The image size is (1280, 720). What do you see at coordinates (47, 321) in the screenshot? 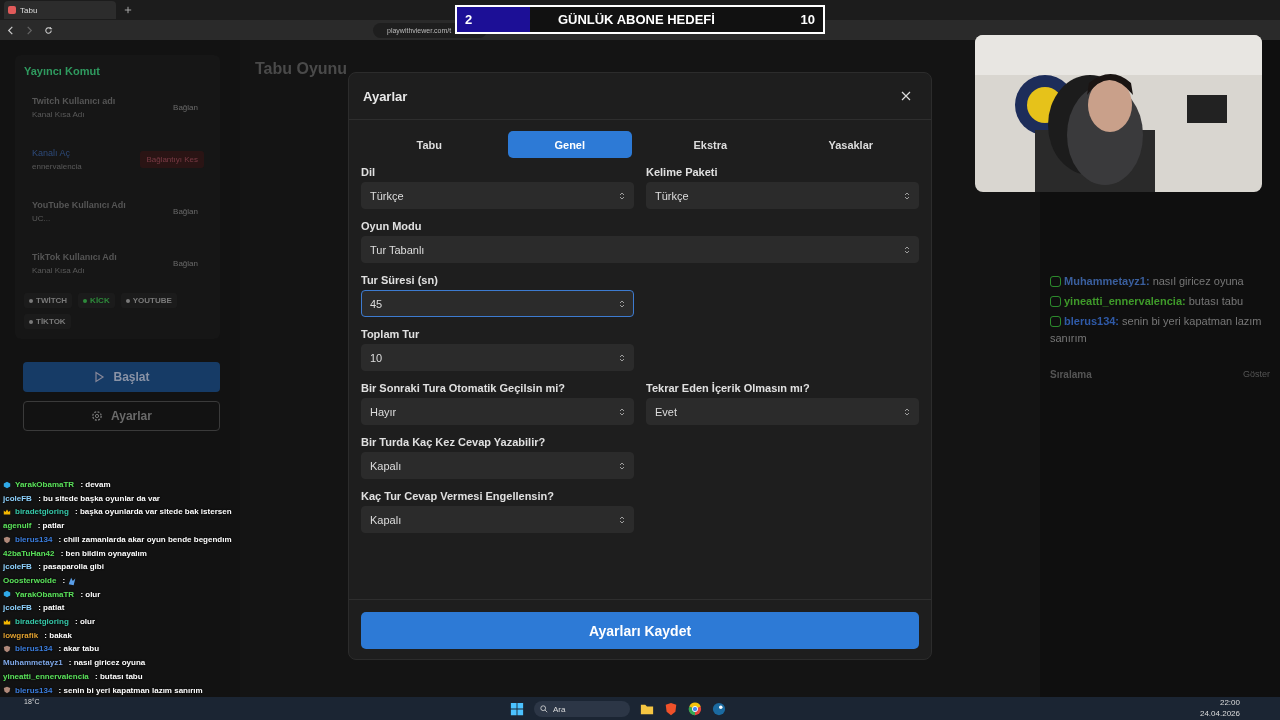
I see `platform-tag: TİKTOK` at bounding box center [47, 321].